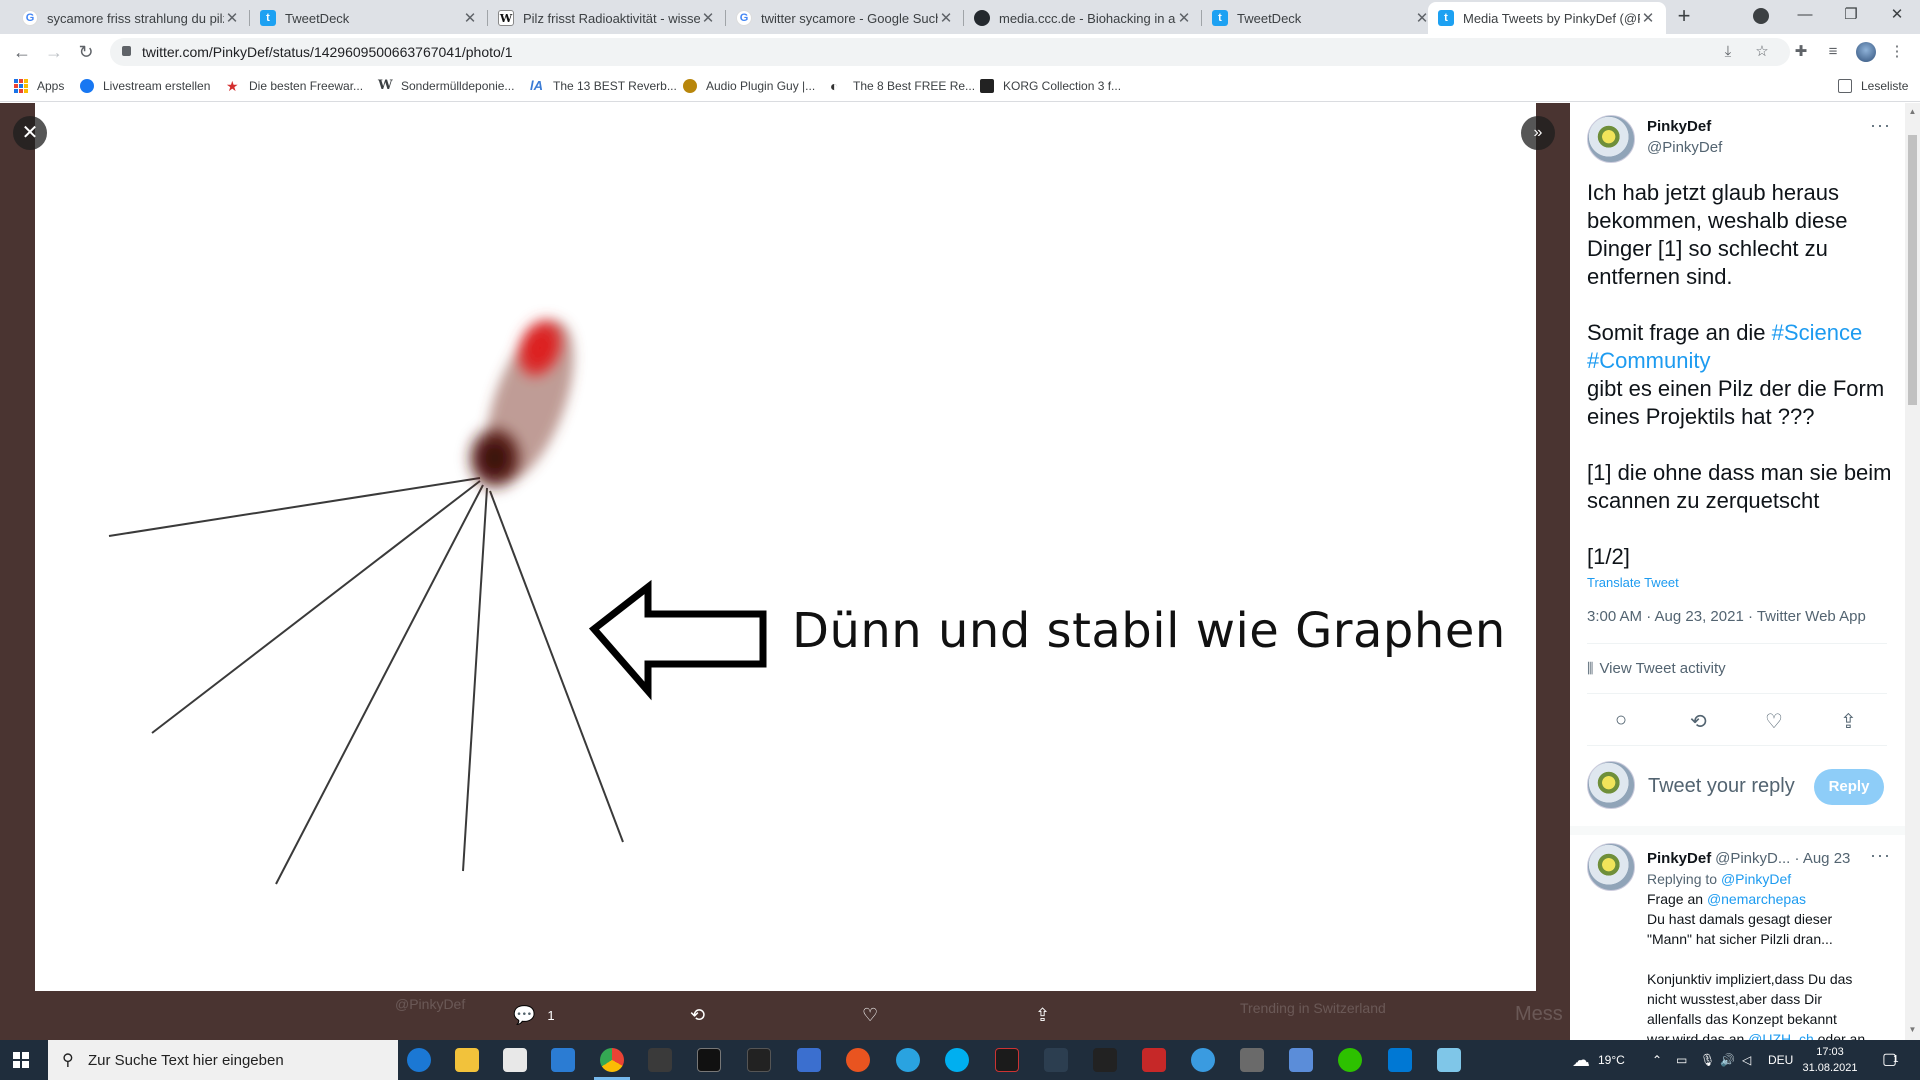 The width and height of the screenshot is (1920, 1080). I want to click on chevron-up-icon: ⌃, so click(1657, 1060).